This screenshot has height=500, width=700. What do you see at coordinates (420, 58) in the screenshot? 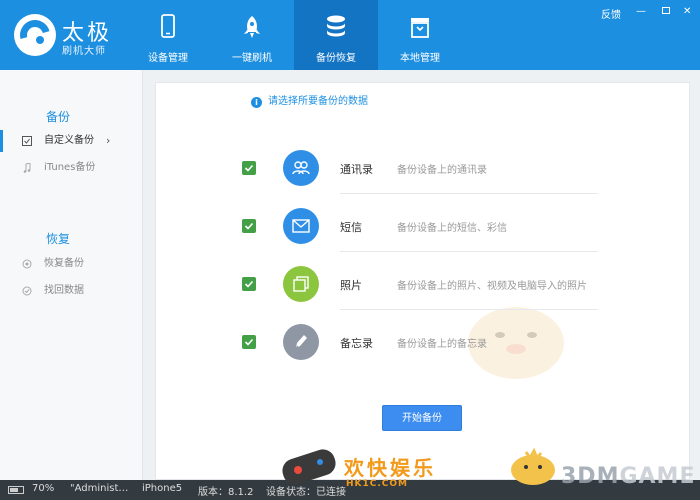
I see `tab-label: 本地管理` at bounding box center [420, 58].